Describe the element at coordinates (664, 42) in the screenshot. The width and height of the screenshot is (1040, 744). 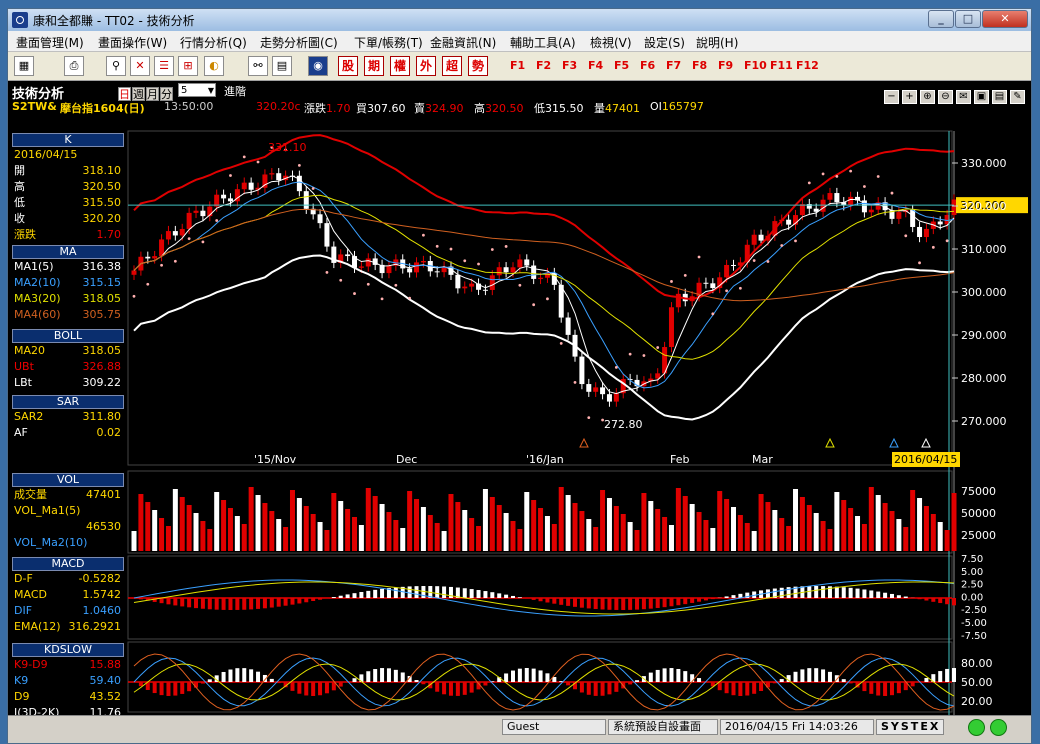
I see `menu-item: 設定(S)` at that location.